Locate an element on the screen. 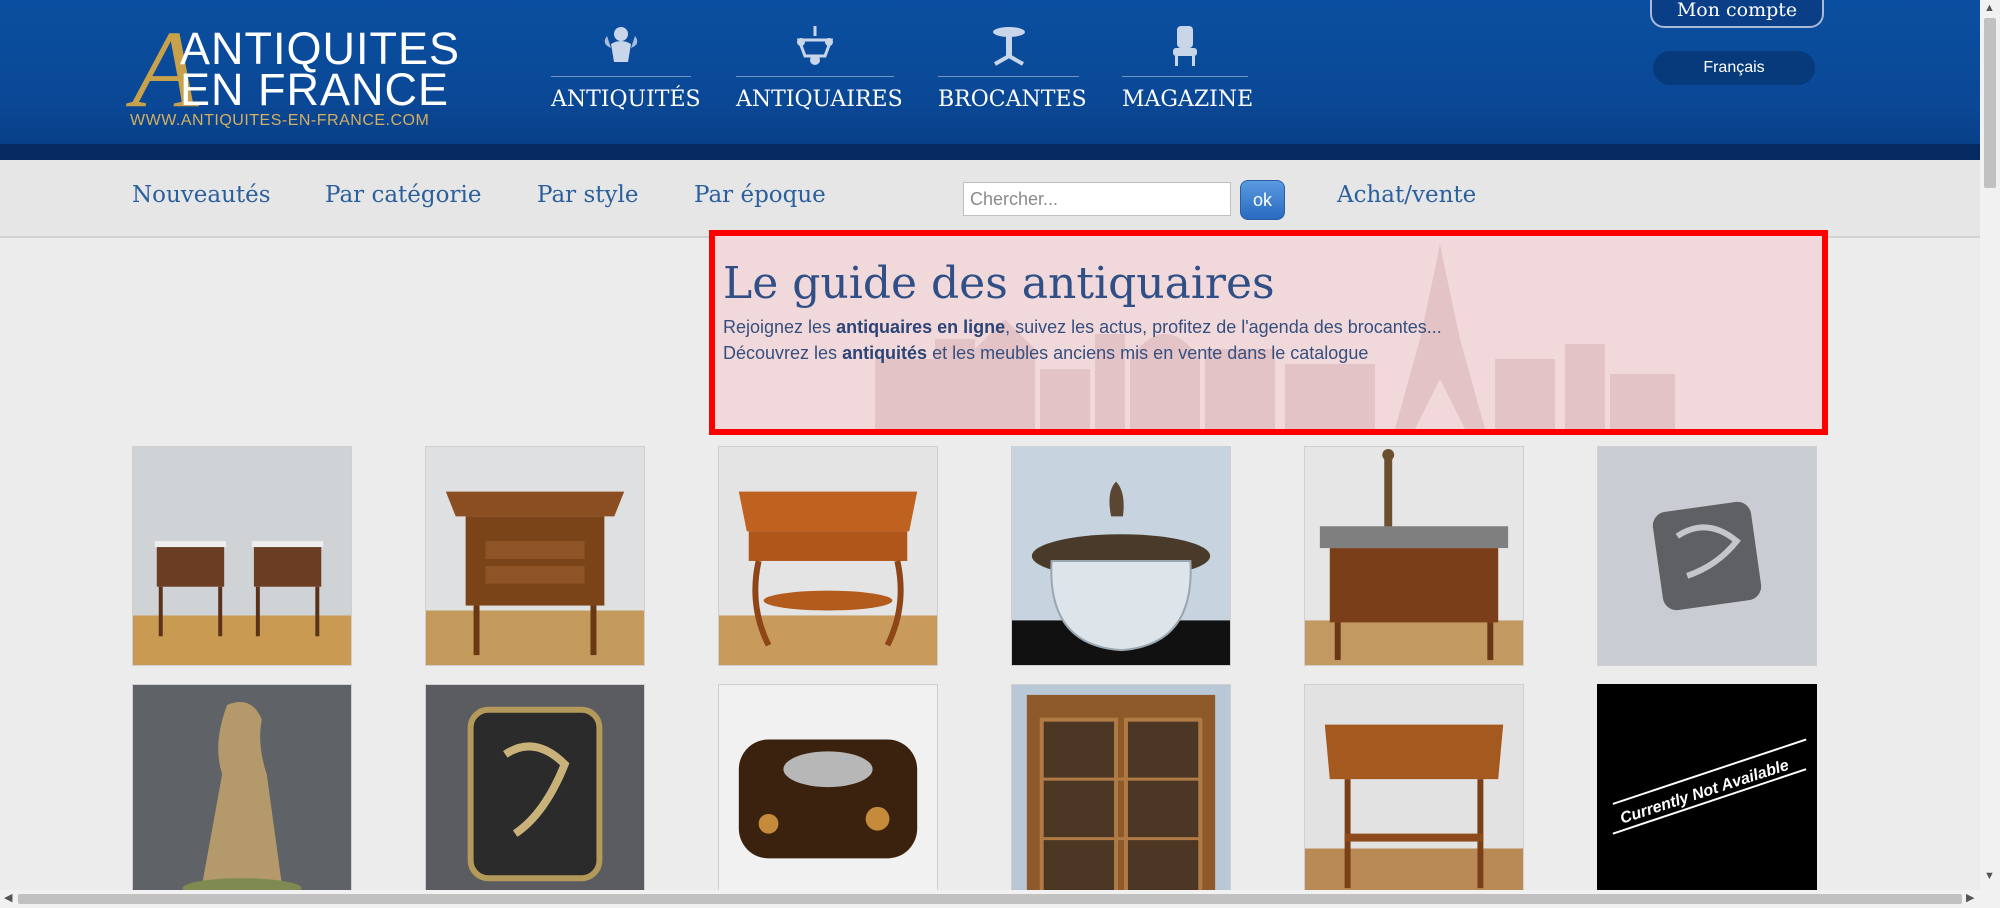 Image resolution: width=2000 pixels, height=908 pixels. scroll-up-arrow-icon: ▲ is located at coordinates (1989, 8).